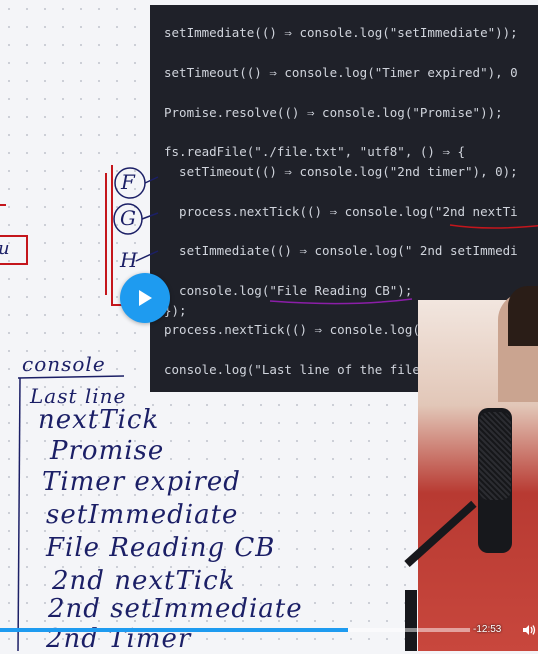  What do you see at coordinates (523, 316) in the screenshot?
I see `presenter-hair` at bounding box center [523, 316].